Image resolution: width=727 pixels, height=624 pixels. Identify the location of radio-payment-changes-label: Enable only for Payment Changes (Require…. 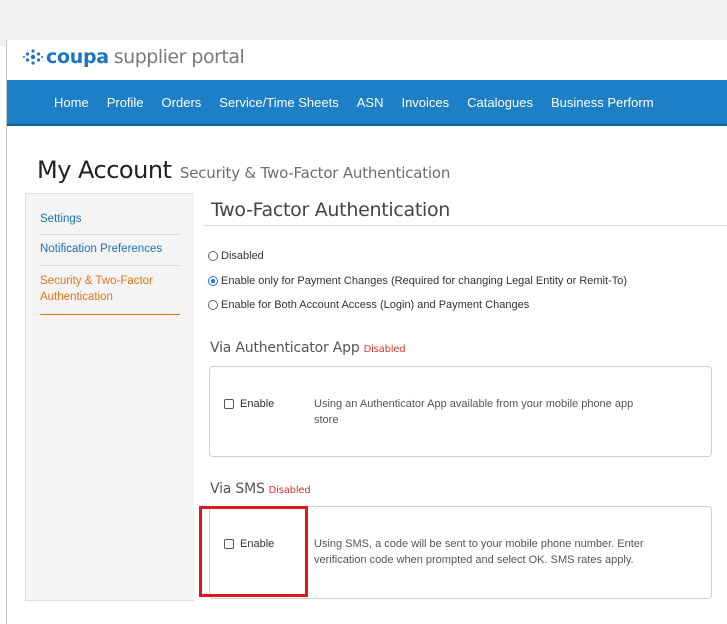
(424, 281).